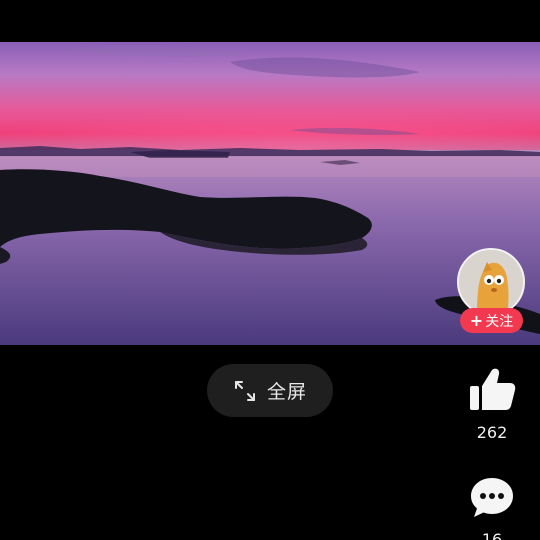  Describe the element at coordinates (286, 392) in the screenshot. I see `fullscreen-label: 全屏` at that location.